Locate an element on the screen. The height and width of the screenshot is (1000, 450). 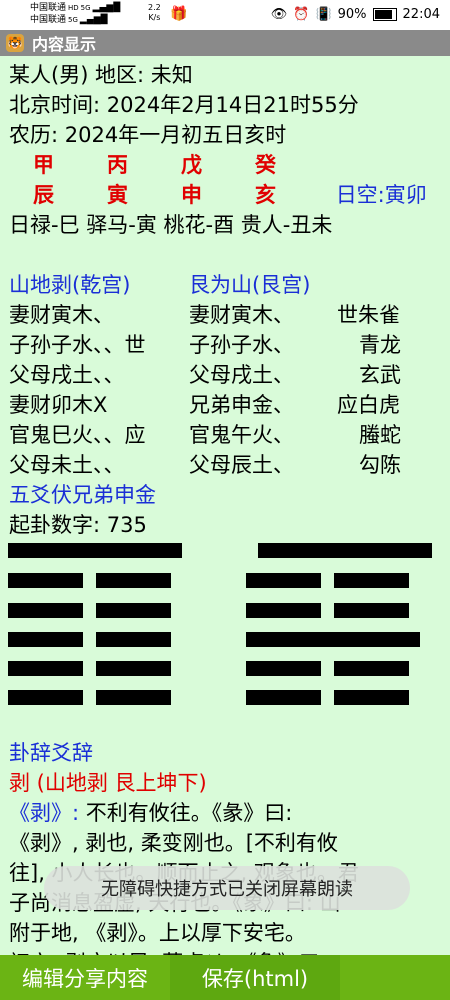
changed-yao-2-yin-left is located at coordinates (283, 668).